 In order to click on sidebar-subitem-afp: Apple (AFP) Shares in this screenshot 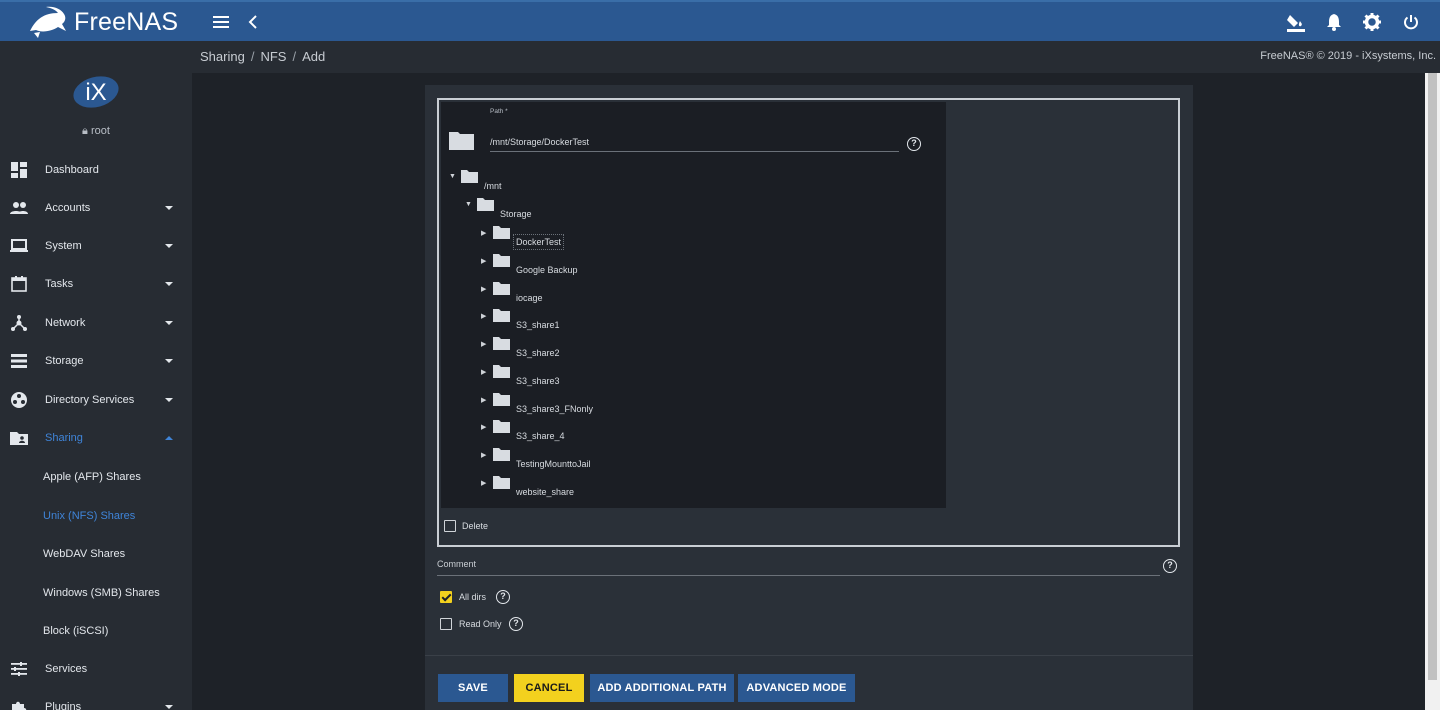, I will do `click(96, 477)`.